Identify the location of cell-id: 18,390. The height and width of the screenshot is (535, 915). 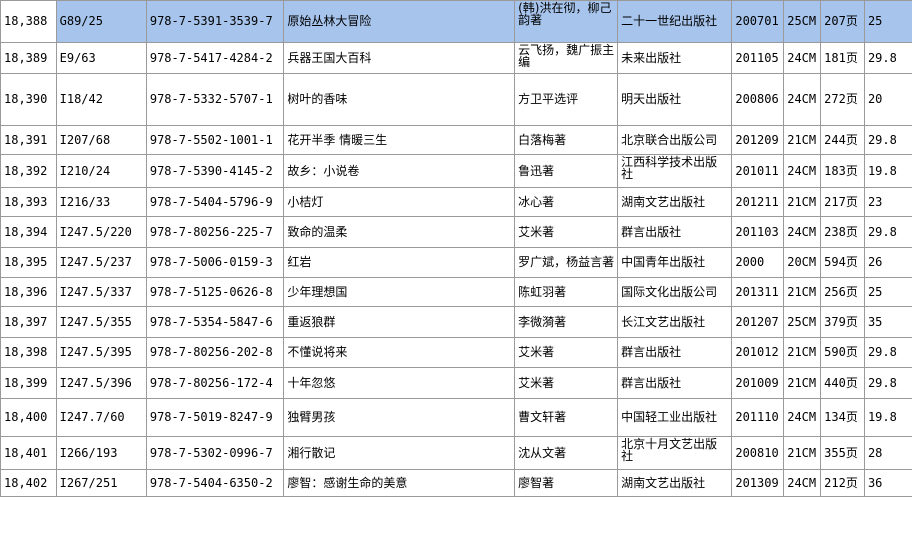
(28, 99).